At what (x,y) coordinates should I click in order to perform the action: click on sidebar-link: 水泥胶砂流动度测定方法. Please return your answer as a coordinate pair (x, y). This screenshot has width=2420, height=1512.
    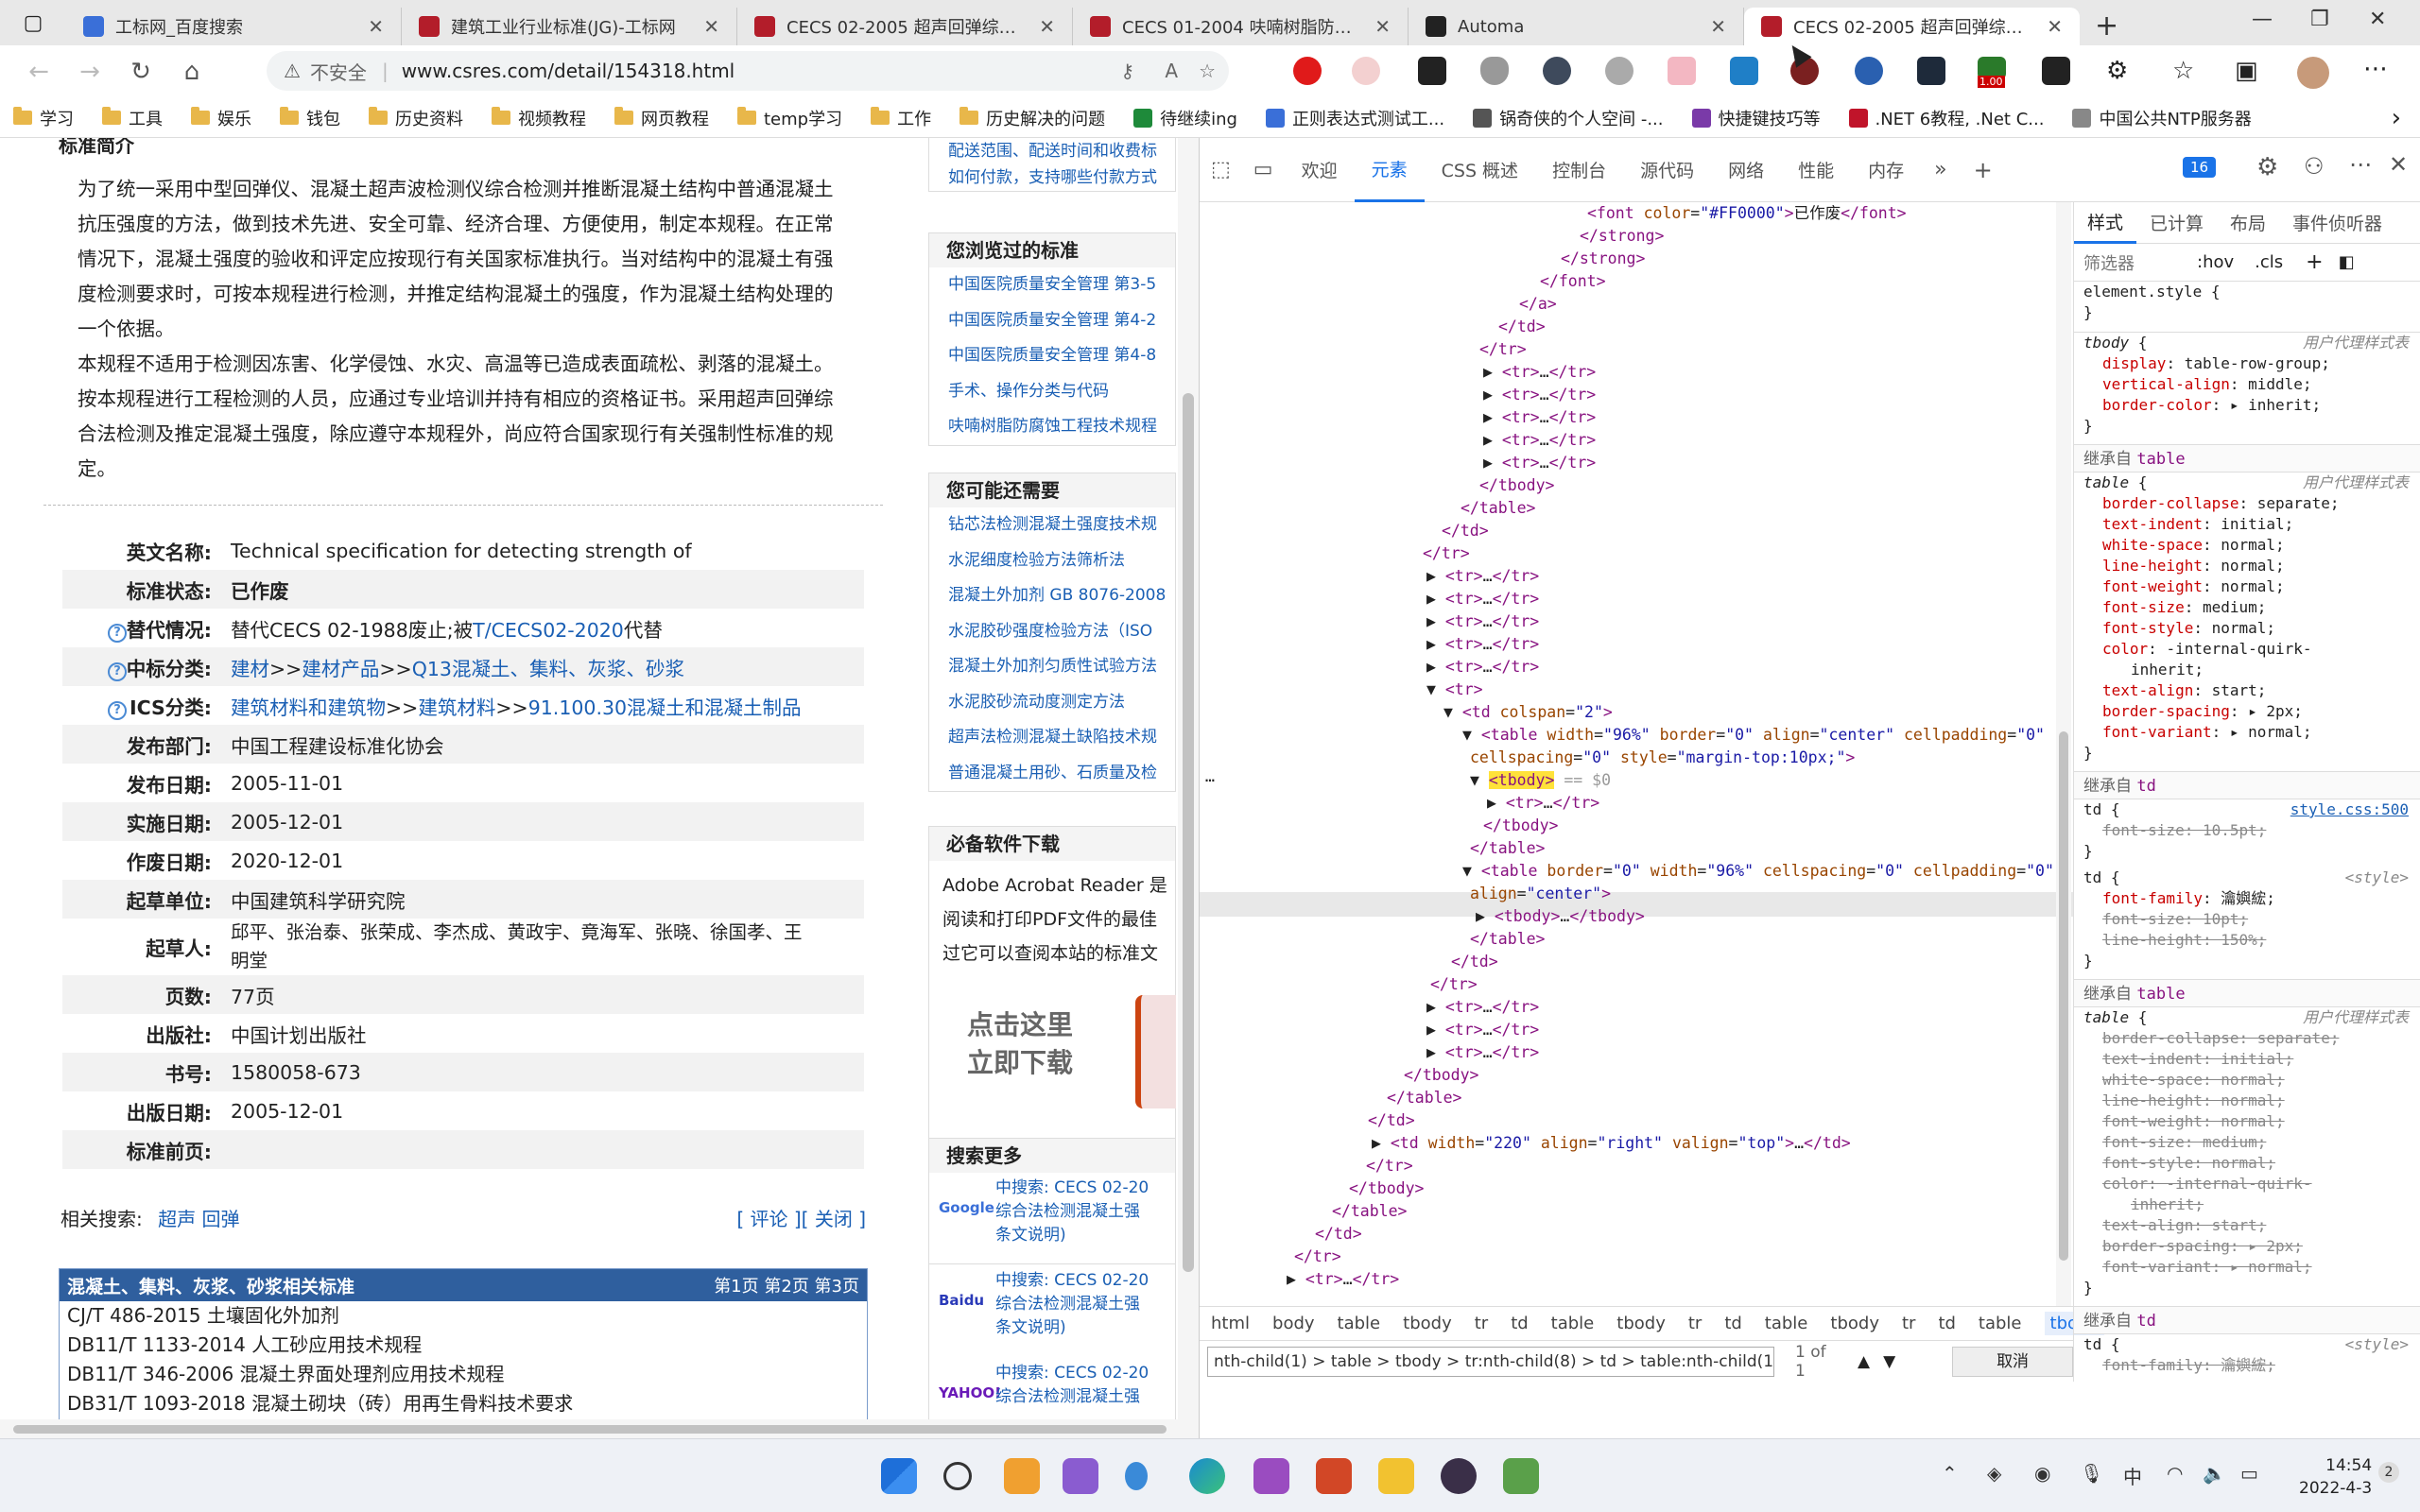
    Looking at the image, I should click on (1052, 703).